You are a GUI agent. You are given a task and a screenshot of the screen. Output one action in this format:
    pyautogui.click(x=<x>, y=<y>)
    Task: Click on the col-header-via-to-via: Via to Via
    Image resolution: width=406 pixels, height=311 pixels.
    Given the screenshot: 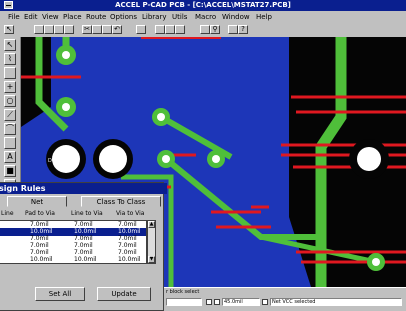 What is the action you would take?
    pyautogui.click(x=130, y=213)
    